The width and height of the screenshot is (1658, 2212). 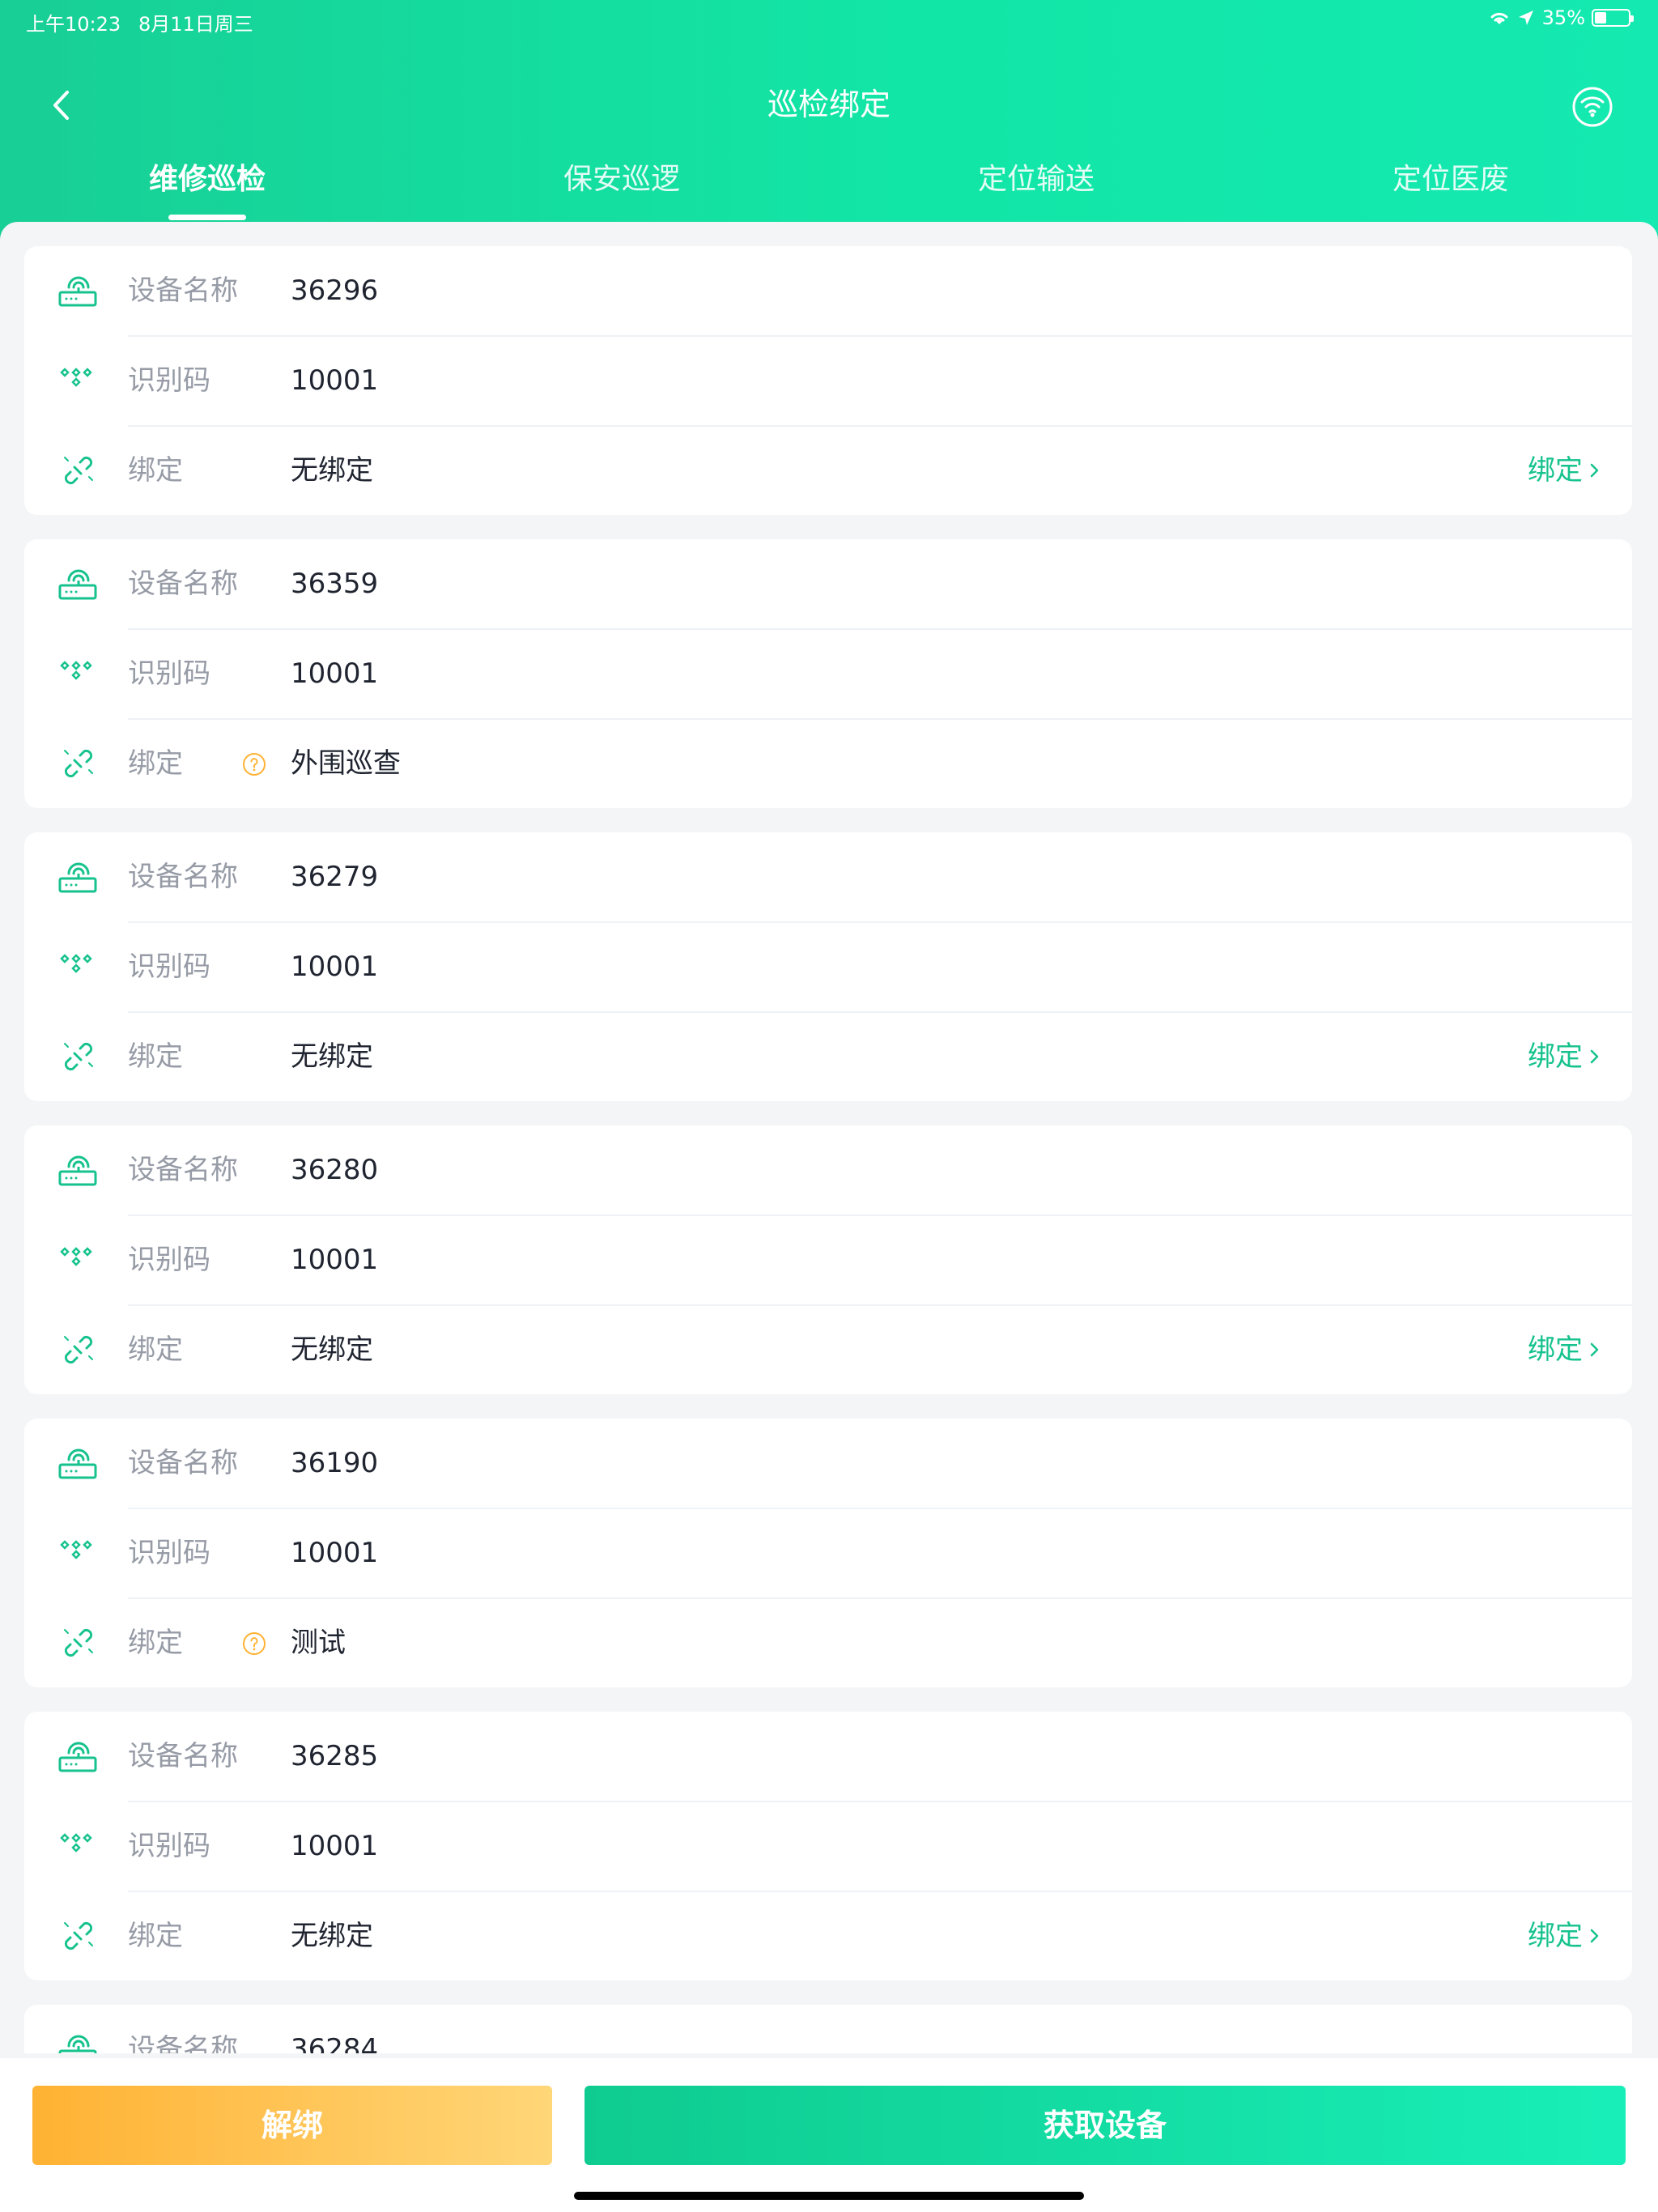 What do you see at coordinates (335, 1170) in the screenshot?
I see `device-name-value: 36280` at bounding box center [335, 1170].